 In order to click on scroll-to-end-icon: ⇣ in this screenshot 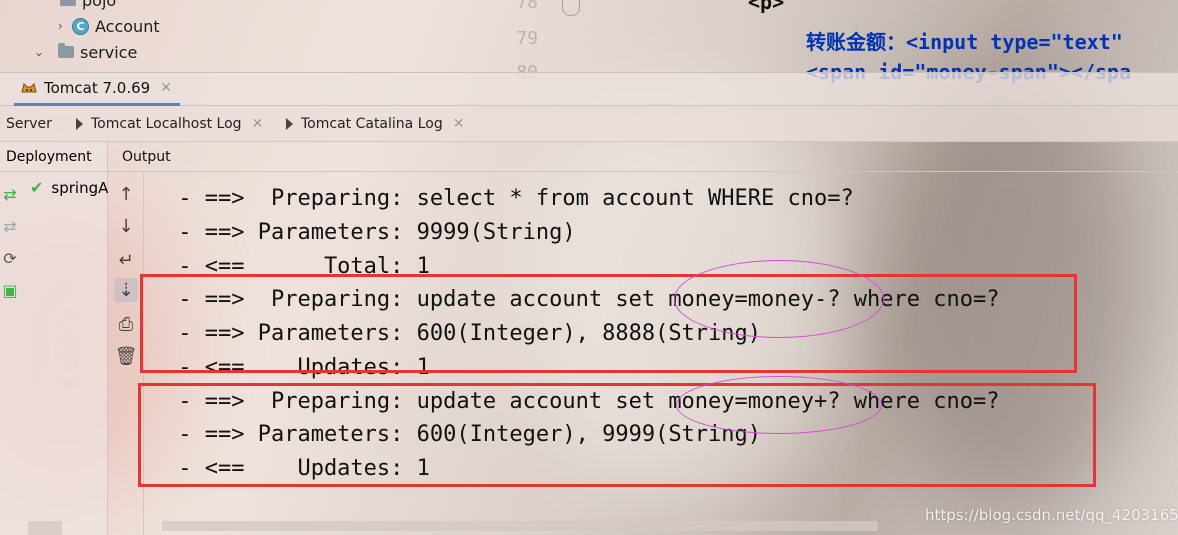, I will do `click(126, 290)`.